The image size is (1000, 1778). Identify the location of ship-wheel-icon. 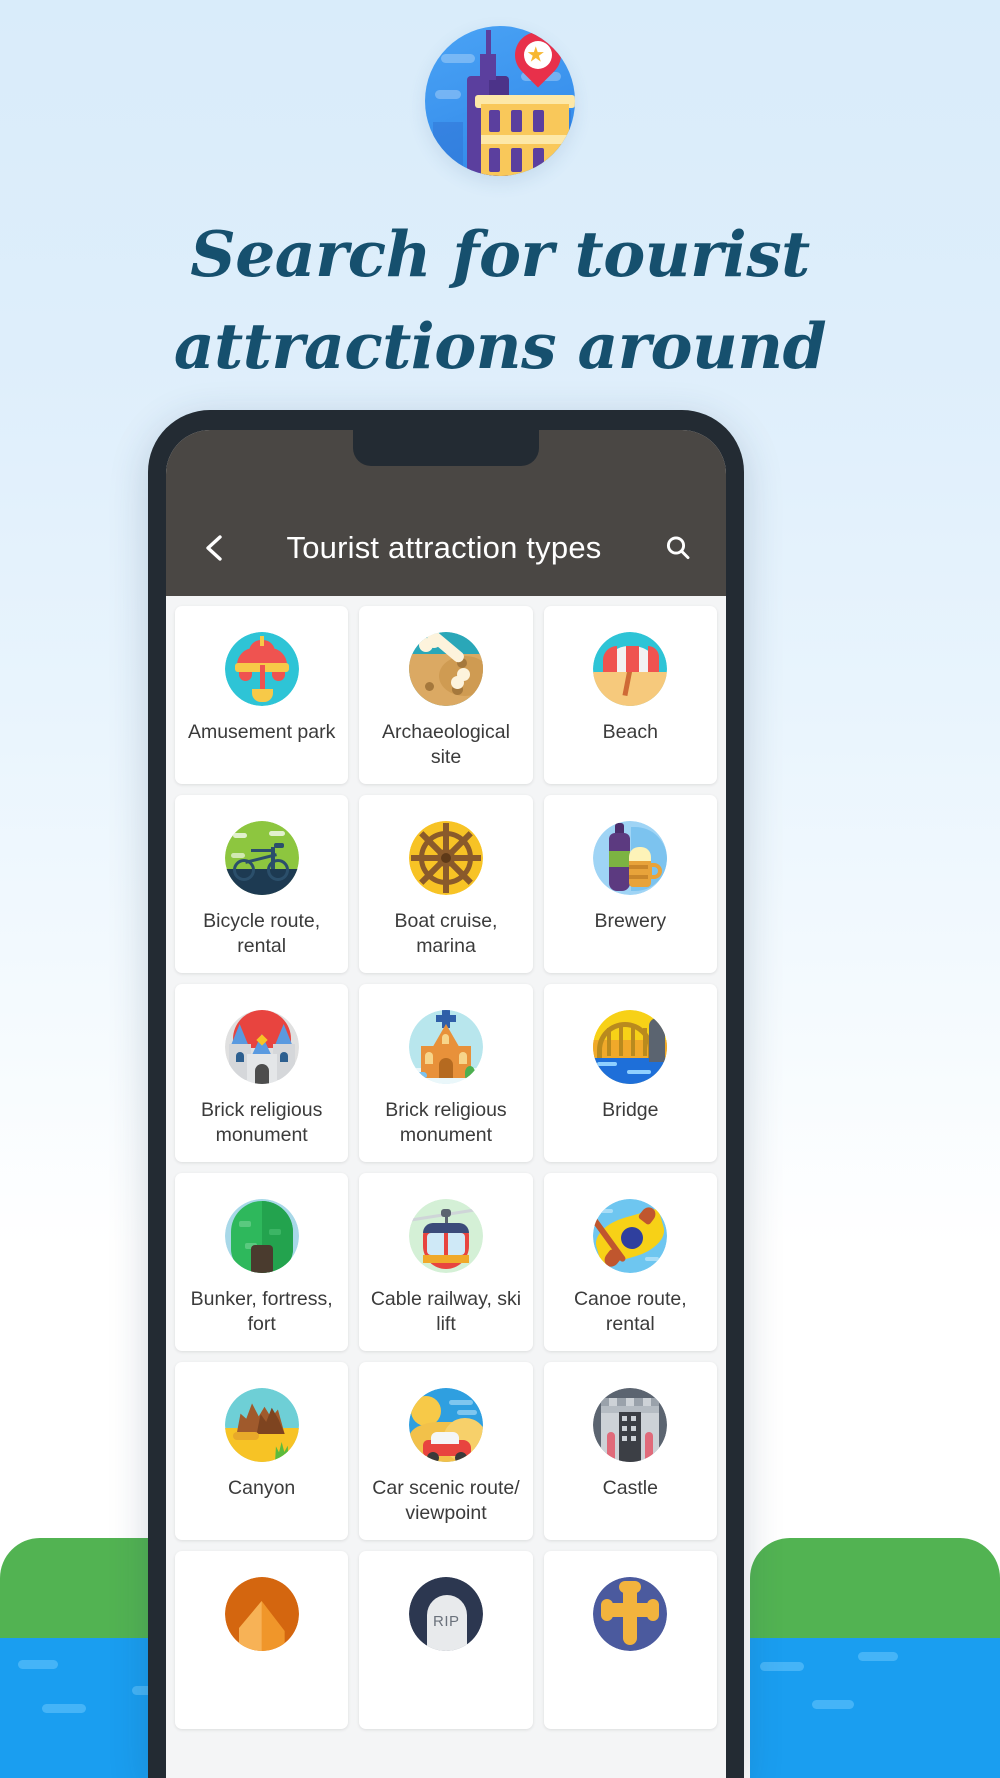
(445, 858).